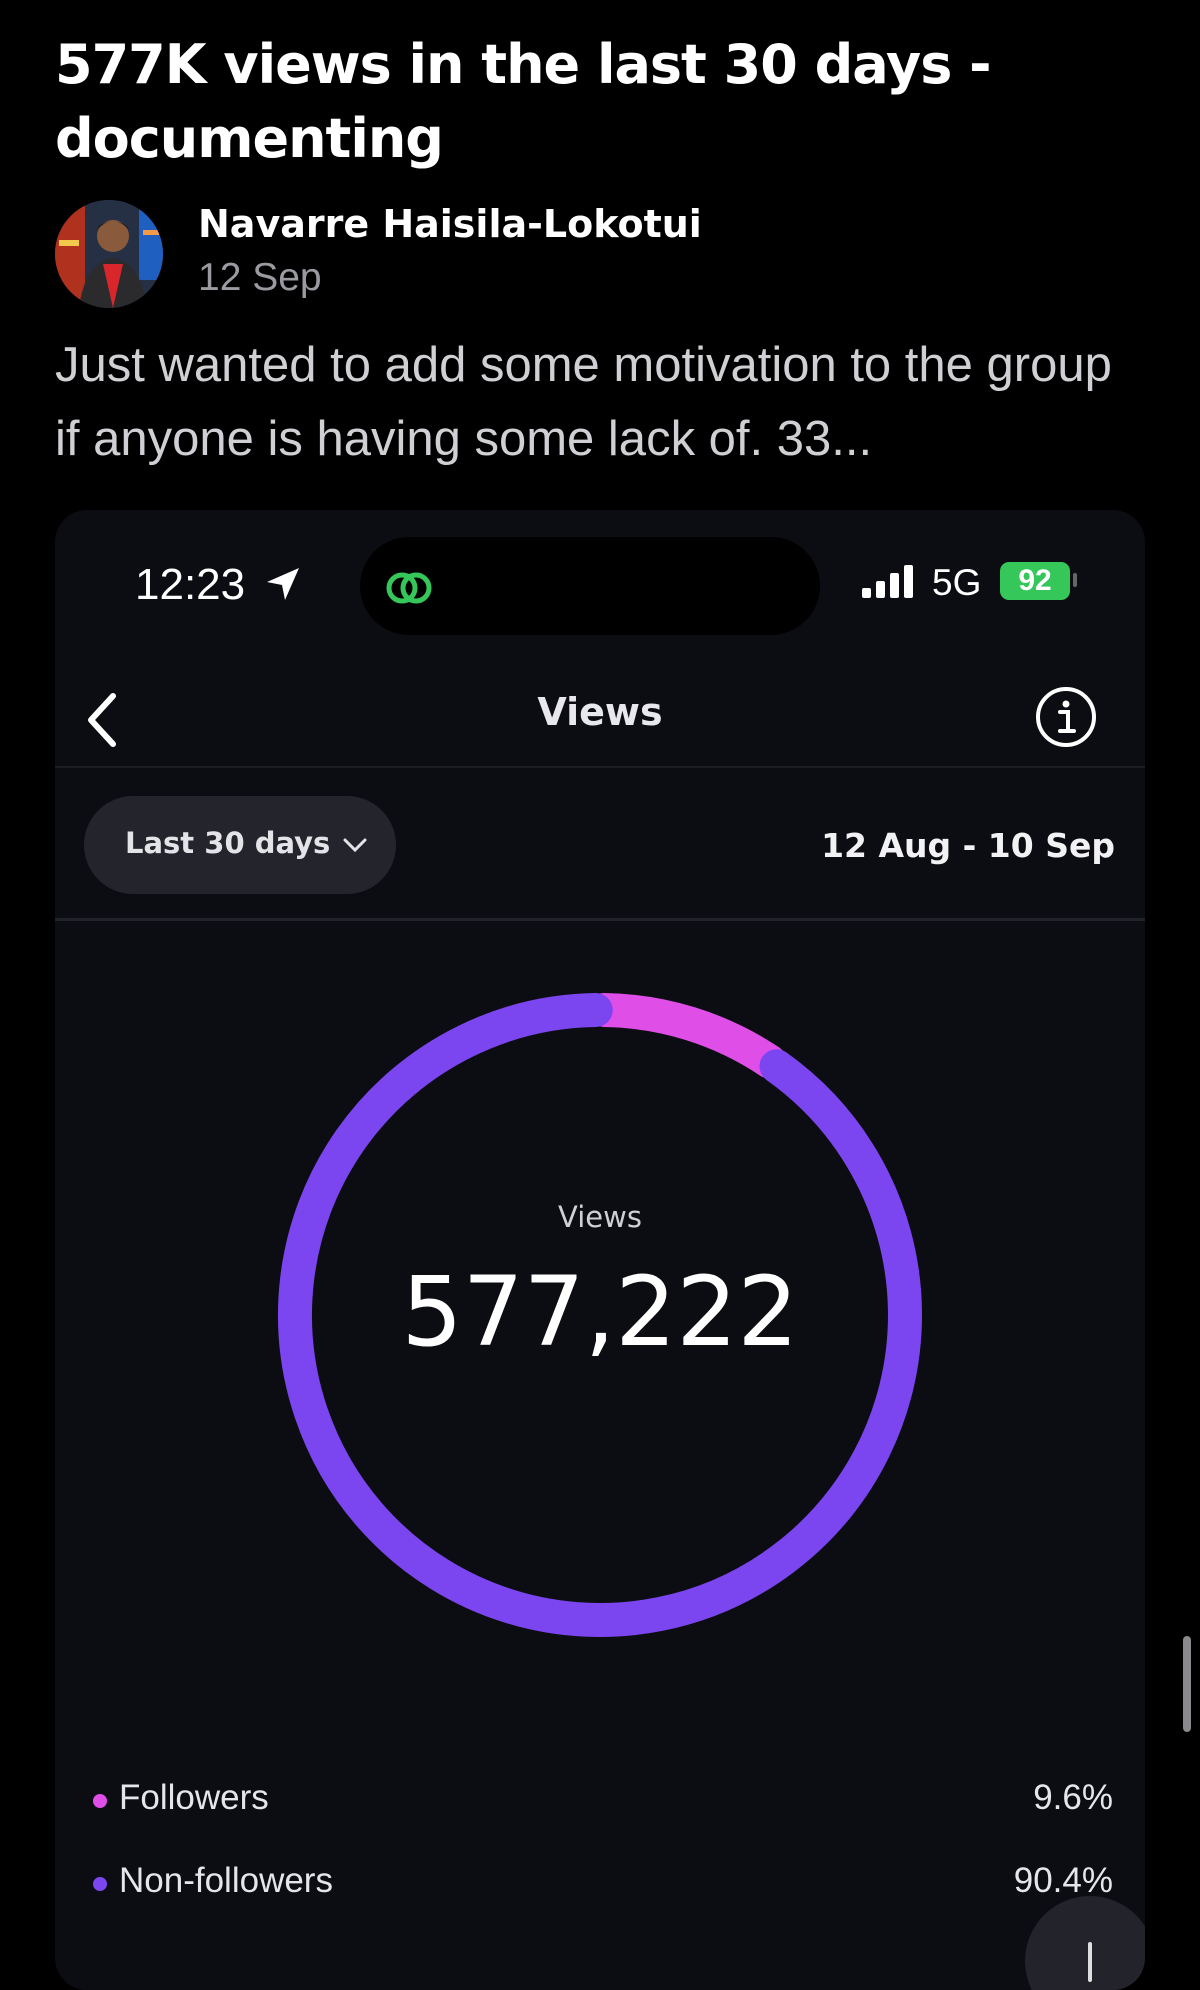 The image size is (1200, 1990). I want to click on author-name: Navarre Haisila-Lokotui, so click(450, 224).